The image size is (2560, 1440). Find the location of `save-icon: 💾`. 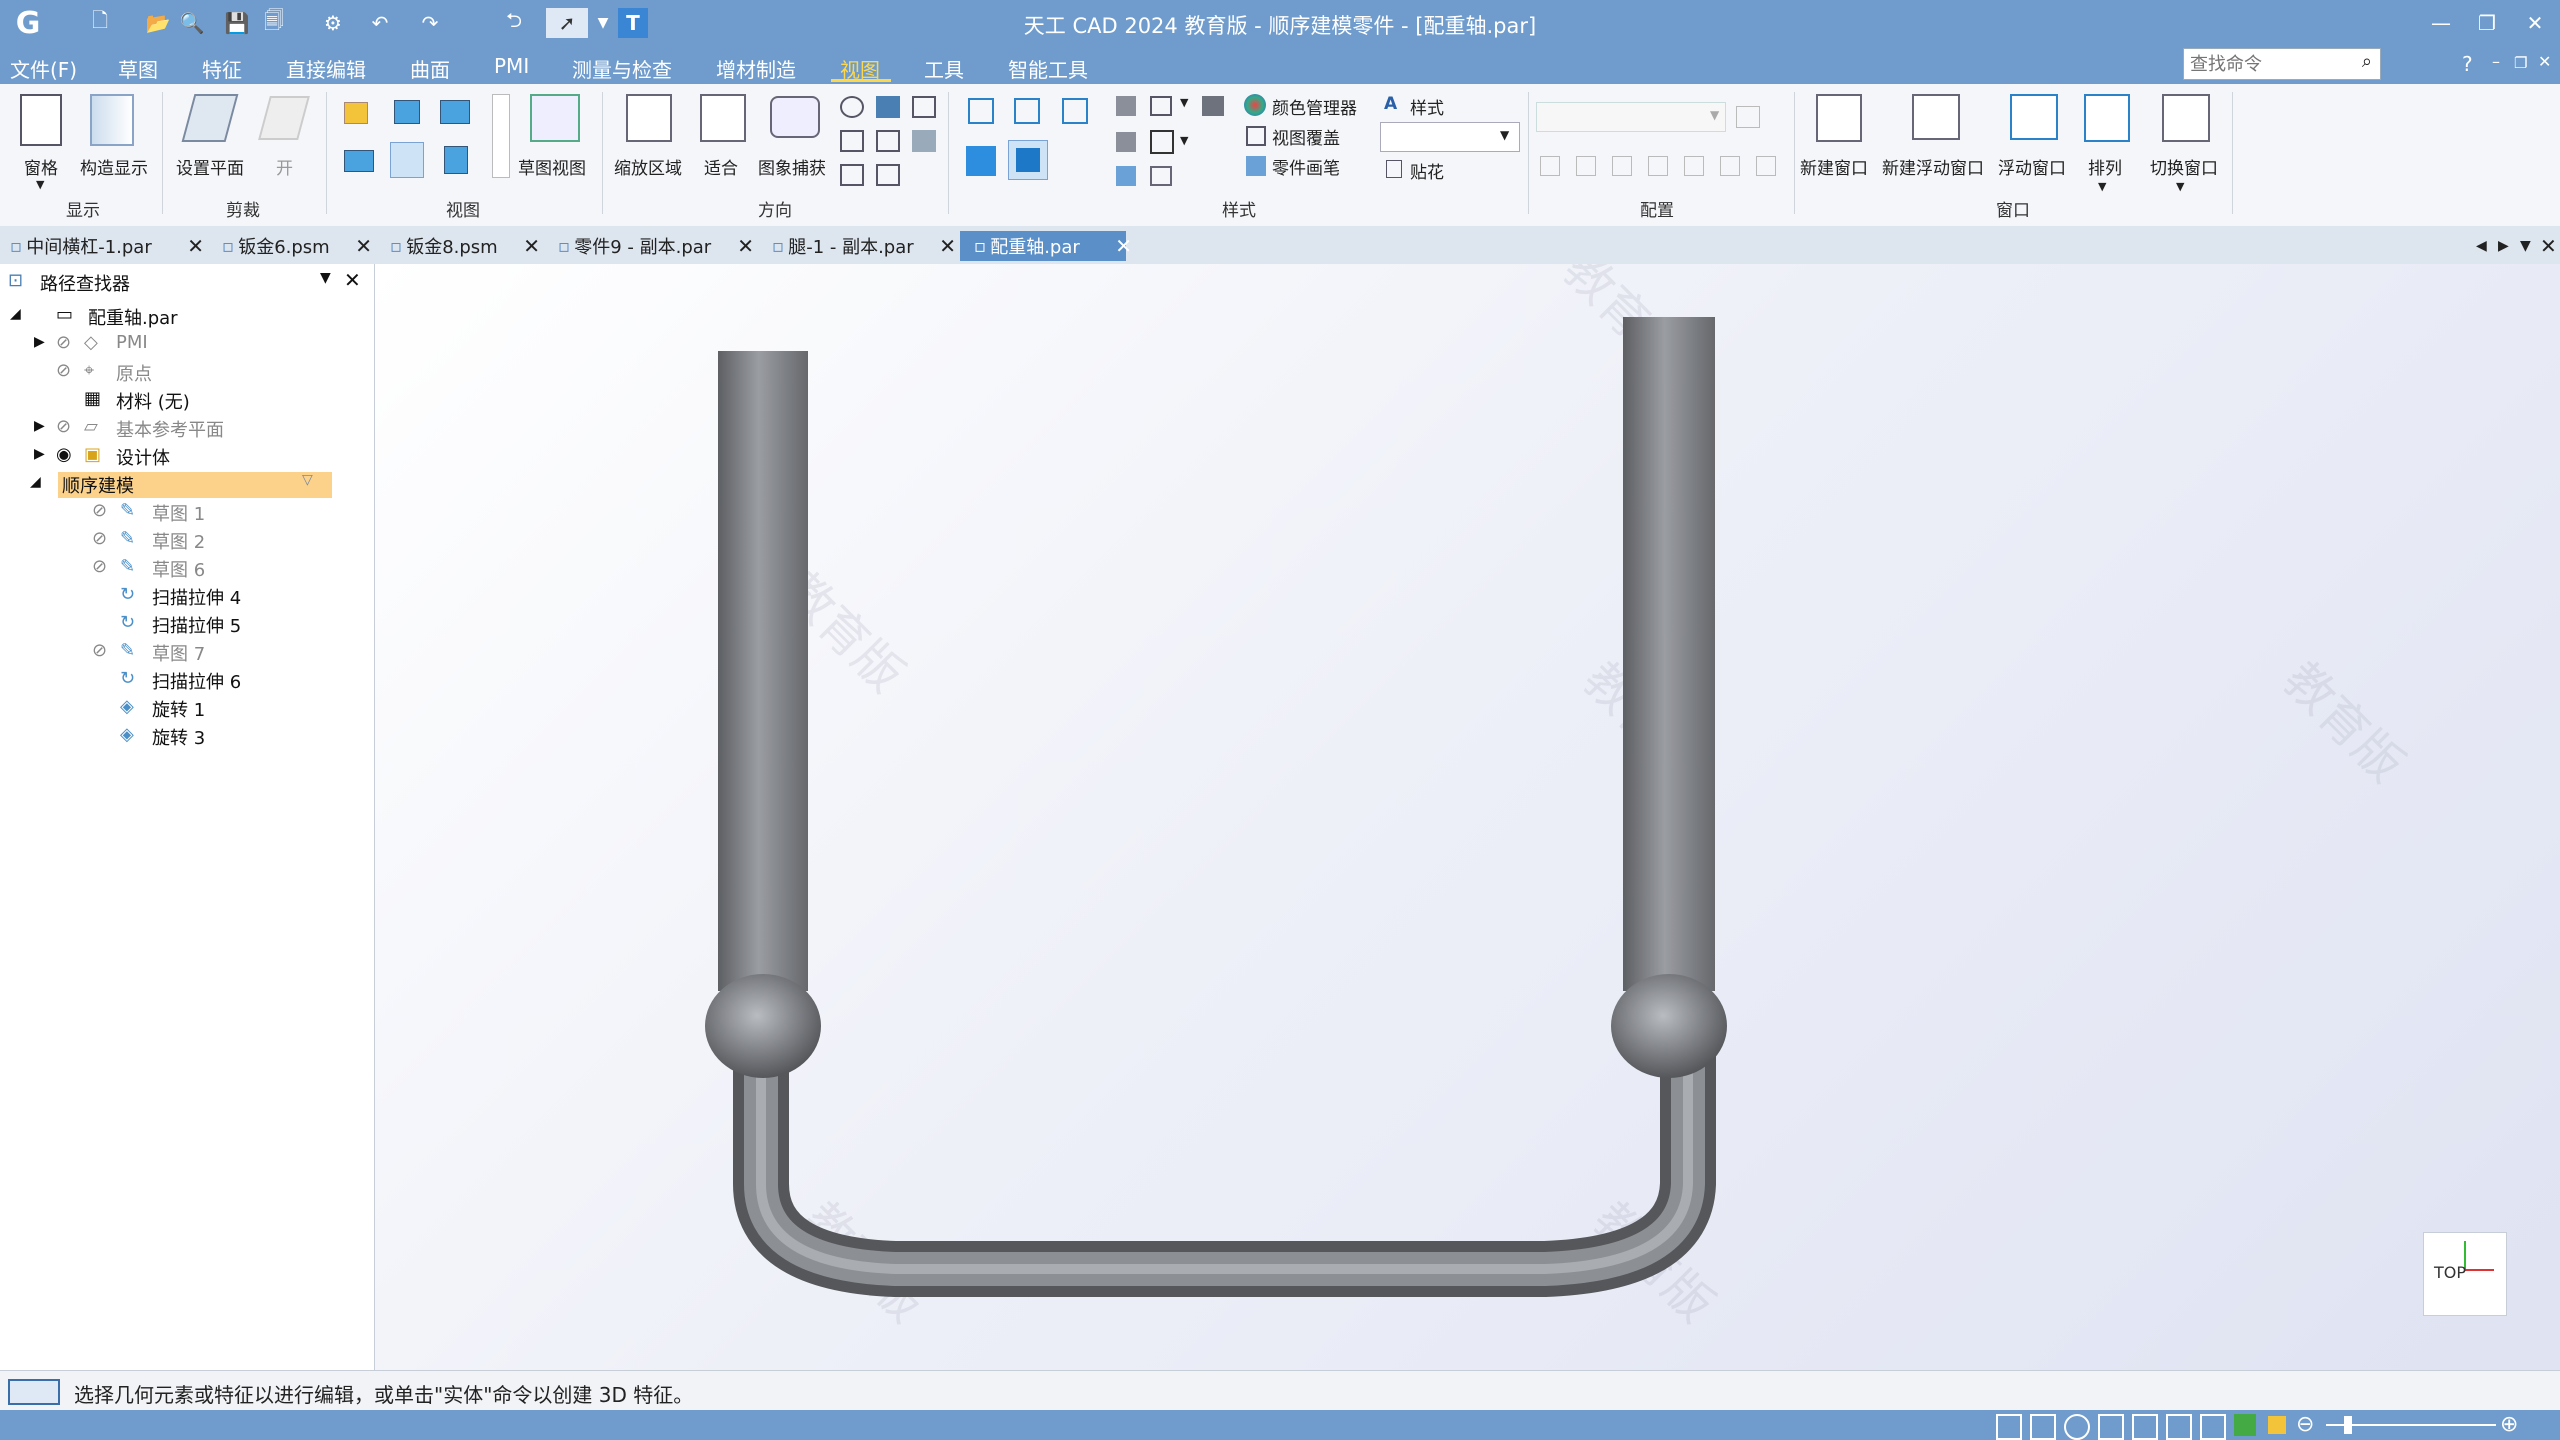

save-icon: 💾 is located at coordinates (237, 23).